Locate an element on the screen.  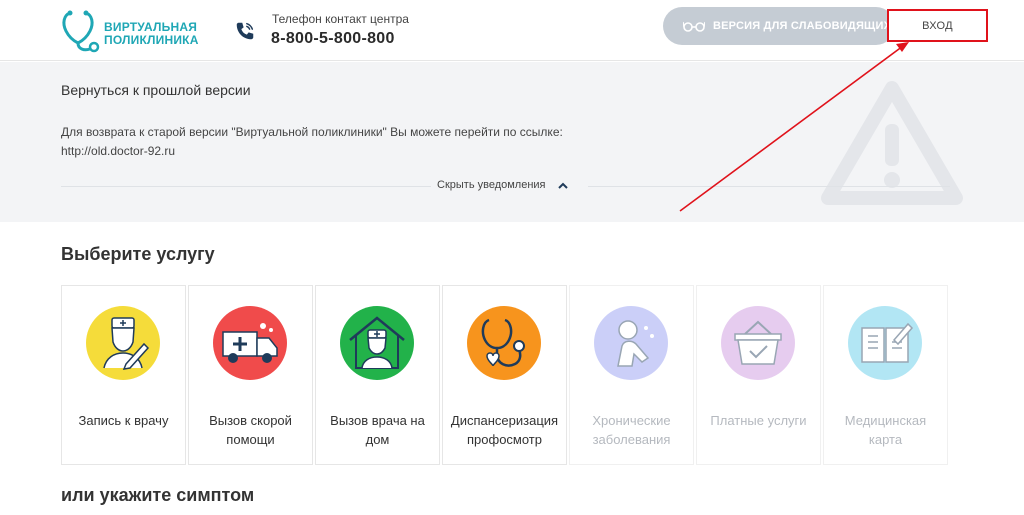
divider-left is located at coordinates (246, 186).